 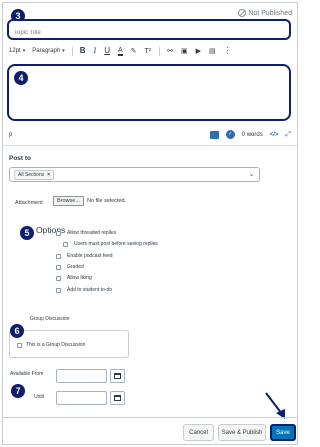 I want to click on save-button: Save, so click(x=283, y=432).